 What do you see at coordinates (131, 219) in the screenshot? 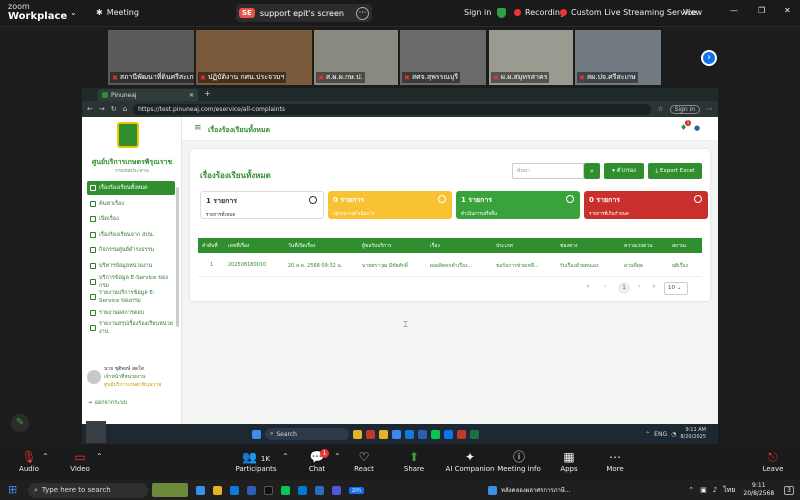
I see `sidebar-item: เปิดเรื่อง` at bounding box center [131, 219].